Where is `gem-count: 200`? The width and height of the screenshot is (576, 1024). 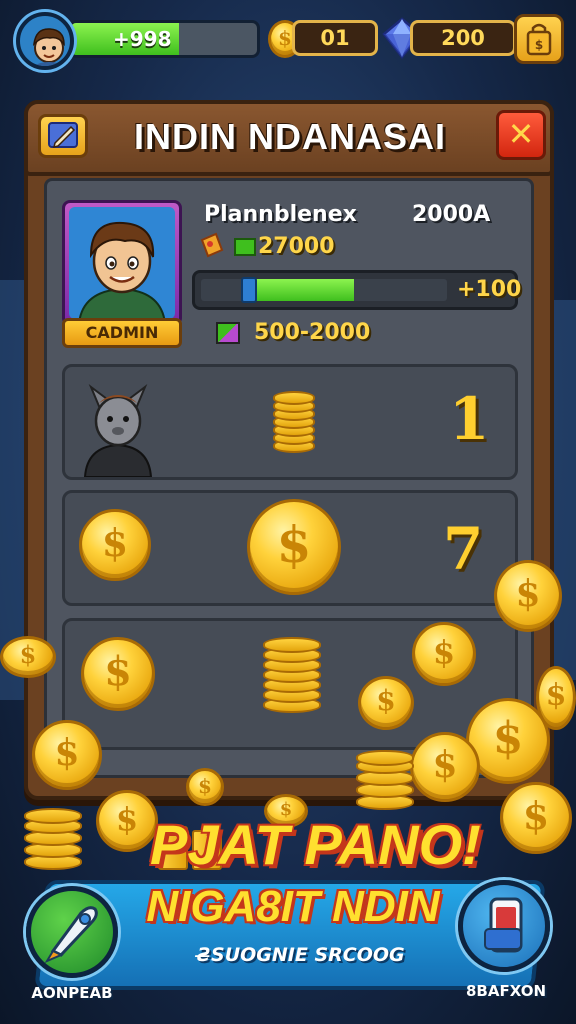 gem-count: 200 is located at coordinates (463, 38).